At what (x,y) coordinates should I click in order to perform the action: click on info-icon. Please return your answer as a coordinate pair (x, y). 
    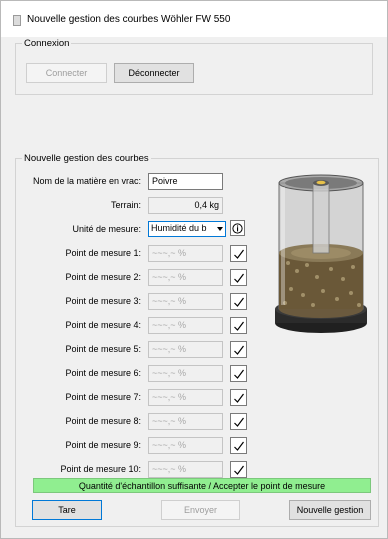
    Looking at the image, I should click on (237, 228).